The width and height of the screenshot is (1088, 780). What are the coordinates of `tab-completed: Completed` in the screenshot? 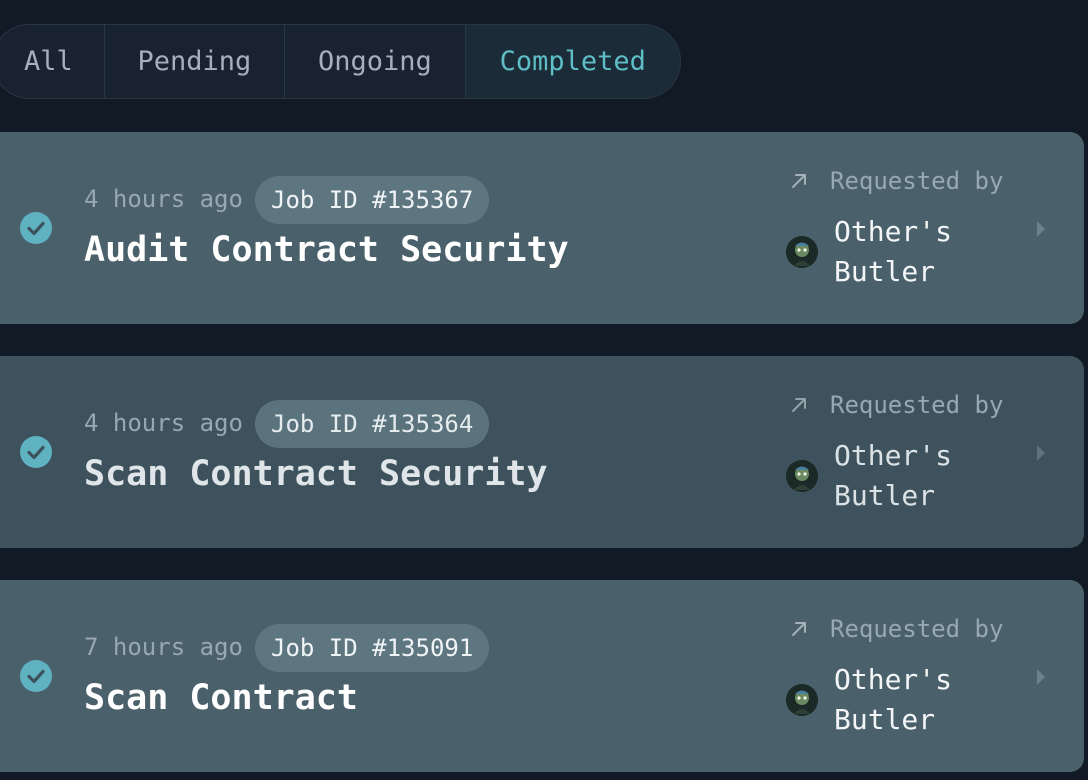 It's located at (572, 61).